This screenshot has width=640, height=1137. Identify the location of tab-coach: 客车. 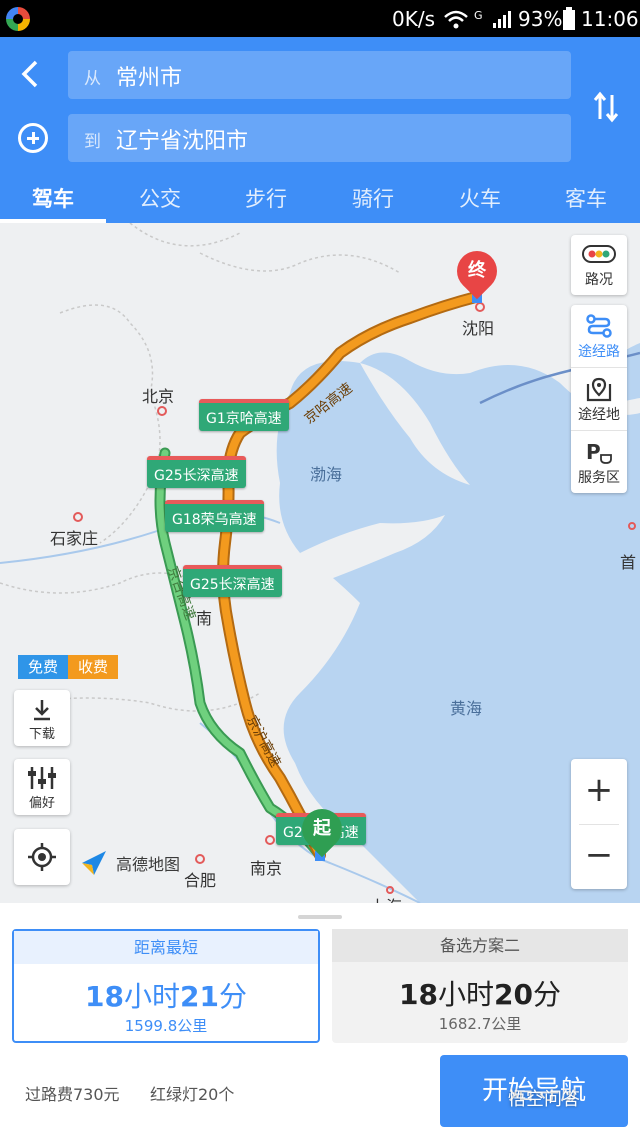
(586, 198).